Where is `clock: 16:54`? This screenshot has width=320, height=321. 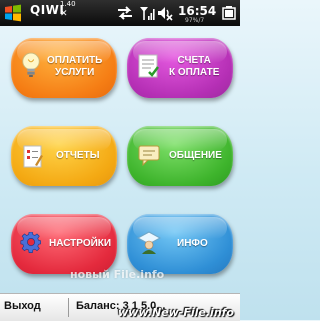 clock: 16:54 is located at coordinates (197, 11).